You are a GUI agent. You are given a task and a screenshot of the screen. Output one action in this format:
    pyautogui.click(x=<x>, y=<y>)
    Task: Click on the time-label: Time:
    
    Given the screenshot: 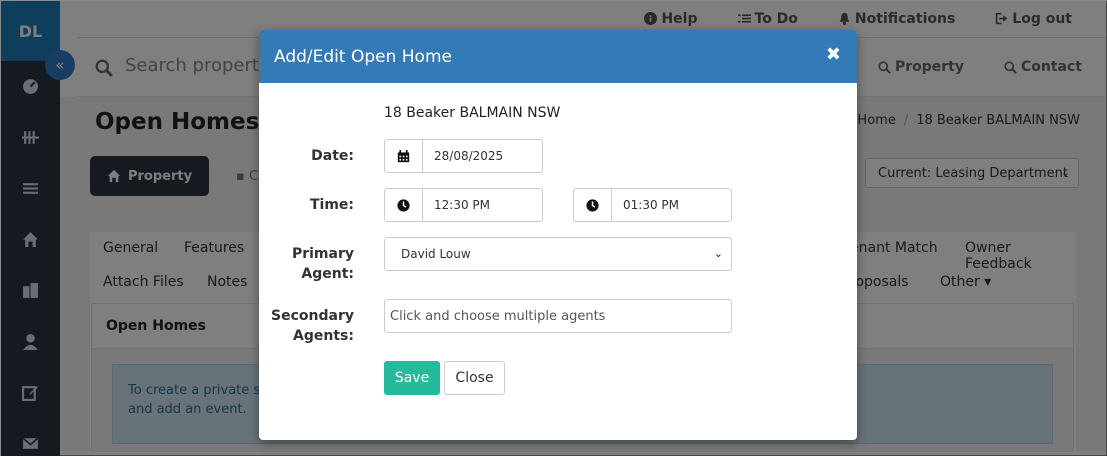 What is the action you would take?
    pyautogui.click(x=331, y=205)
    